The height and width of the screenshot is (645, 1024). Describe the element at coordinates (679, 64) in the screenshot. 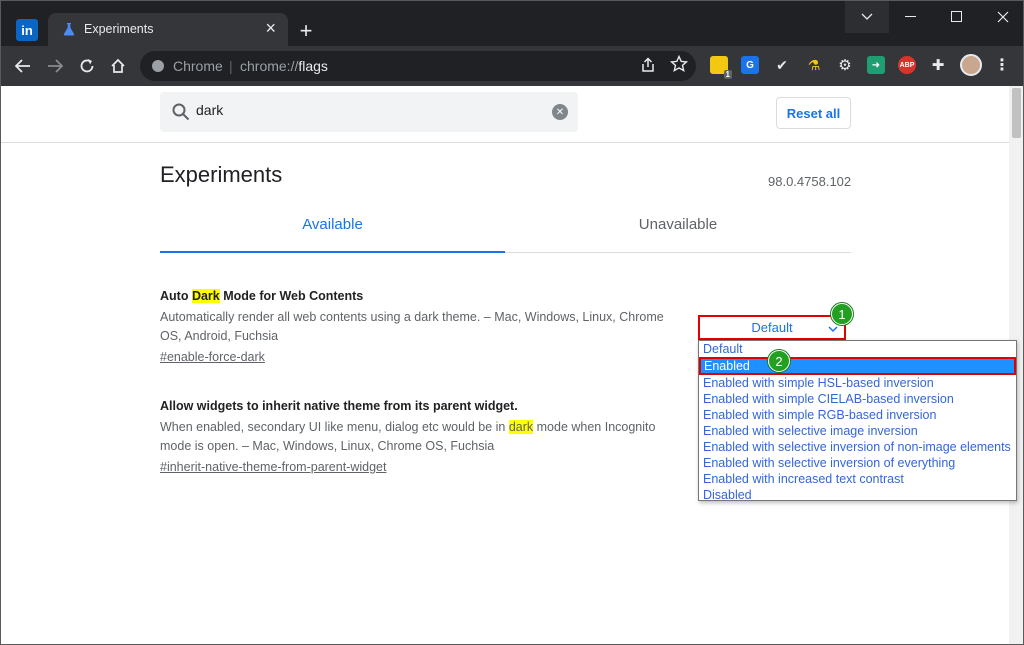

I see `bookmark-star-icon` at that location.